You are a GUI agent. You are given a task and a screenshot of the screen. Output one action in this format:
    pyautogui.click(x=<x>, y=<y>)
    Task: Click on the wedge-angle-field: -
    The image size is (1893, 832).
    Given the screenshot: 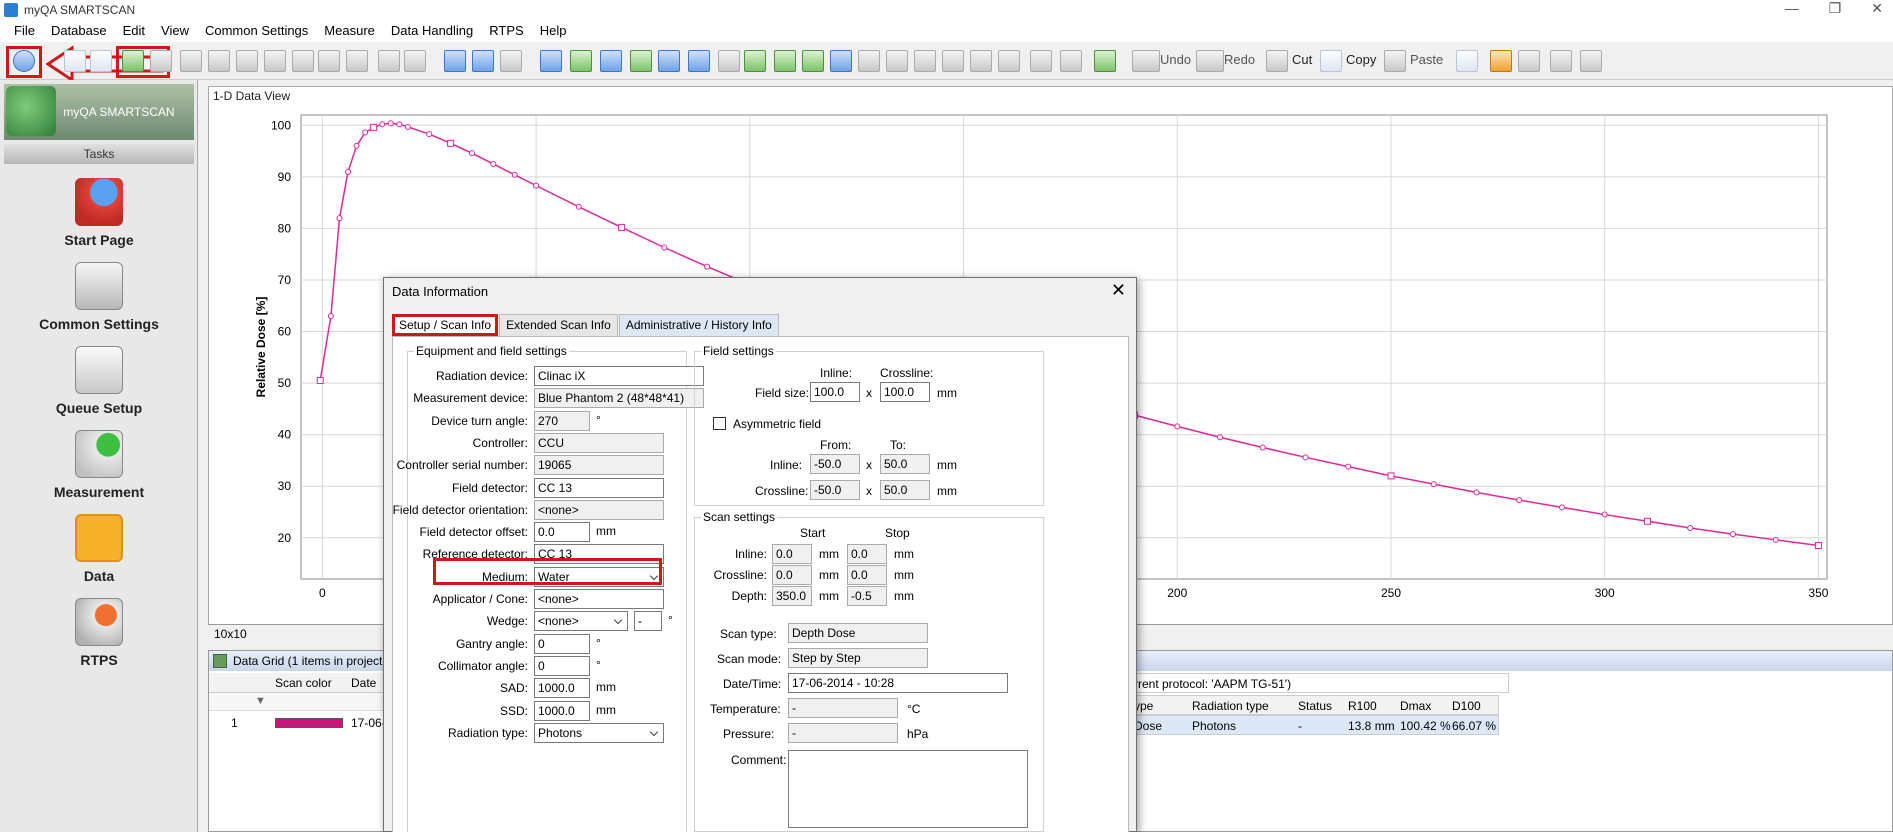 What is the action you would take?
    pyautogui.click(x=648, y=621)
    